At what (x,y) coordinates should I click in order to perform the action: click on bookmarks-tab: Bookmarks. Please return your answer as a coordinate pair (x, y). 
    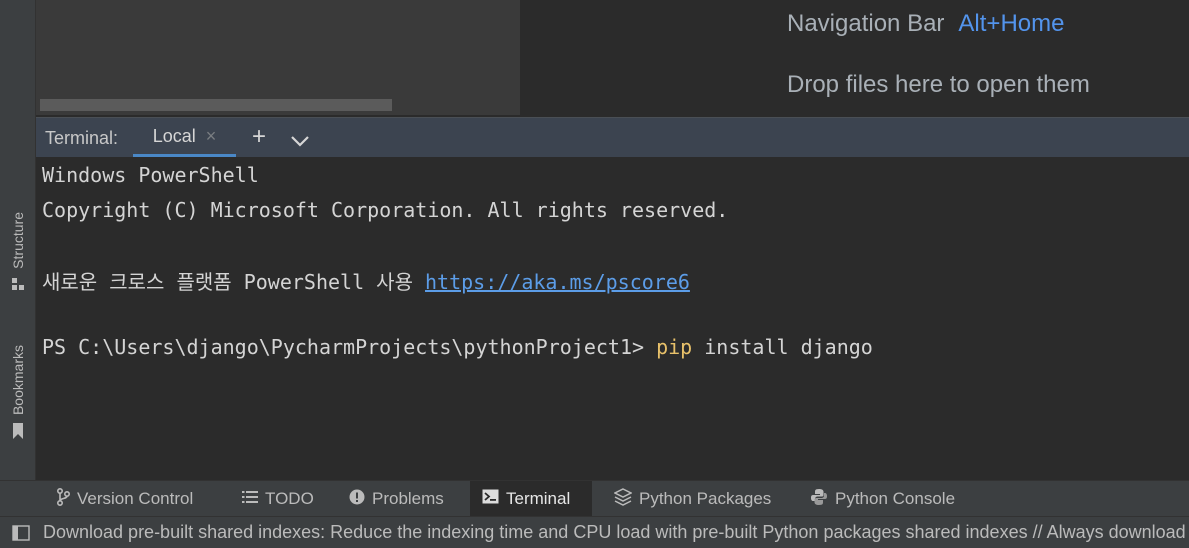
    Looking at the image, I should click on (17, 393).